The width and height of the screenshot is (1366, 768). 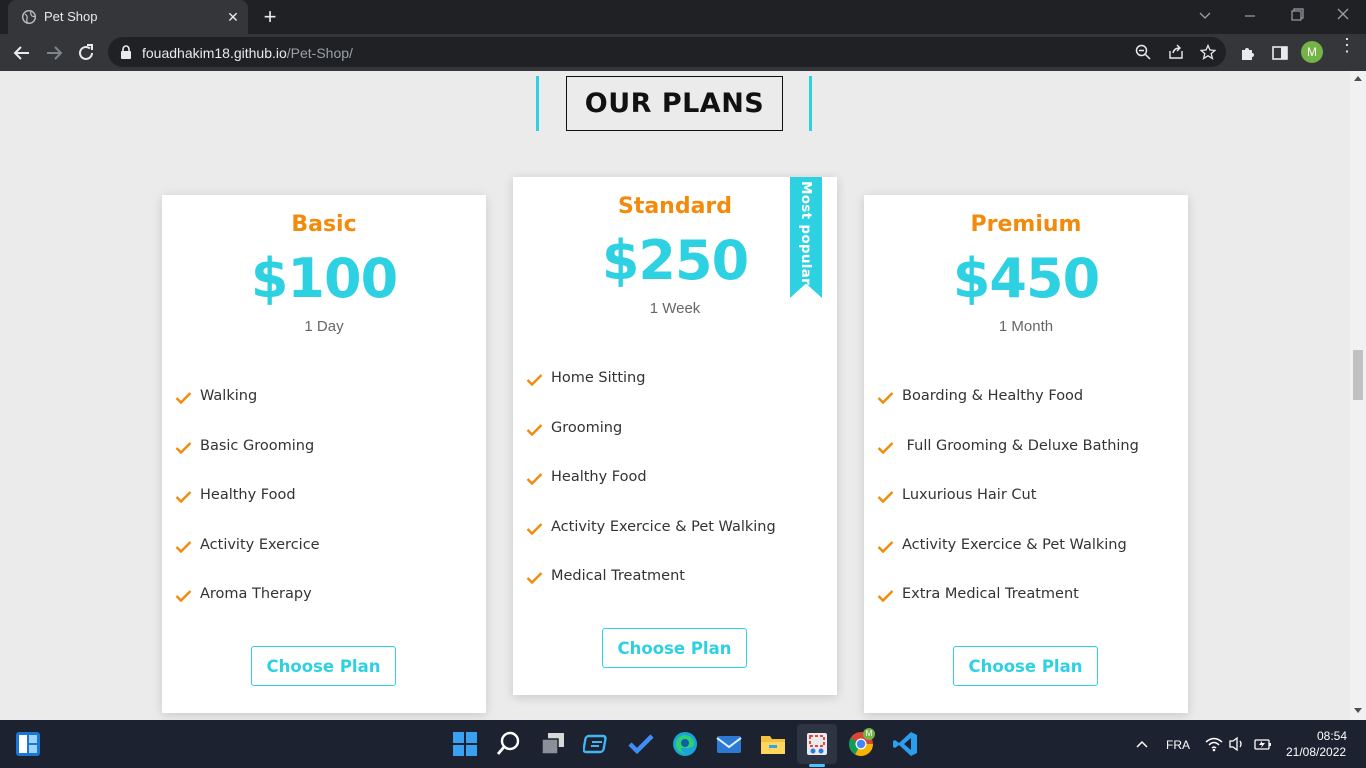 What do you see at coordinates (257, 445) in the screenshot?
I see `feature-label: Basic Grooming` at bounding box center [257, 445].